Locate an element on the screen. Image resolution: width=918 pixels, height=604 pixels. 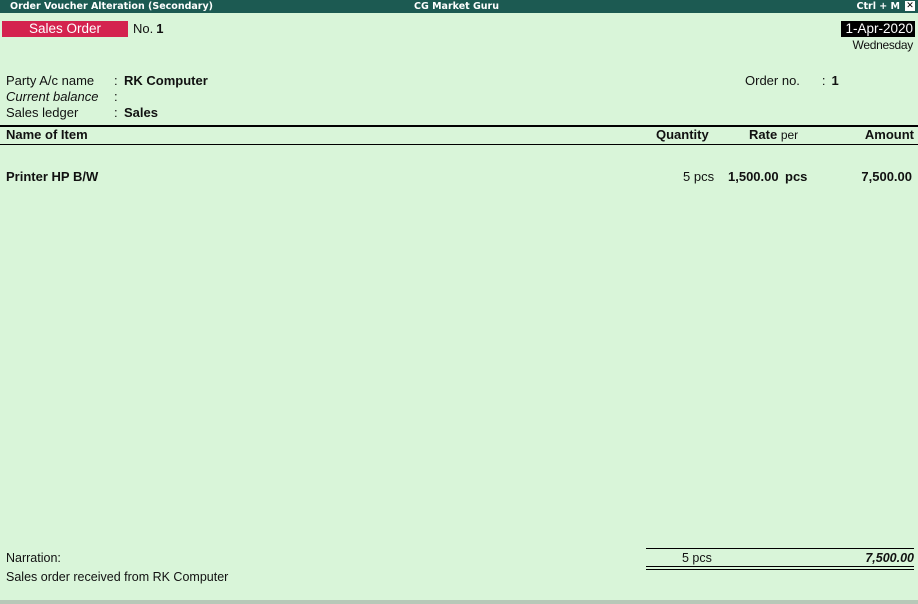
shortcut-hint: Ctrl + M is located at coordinates (878, 6).